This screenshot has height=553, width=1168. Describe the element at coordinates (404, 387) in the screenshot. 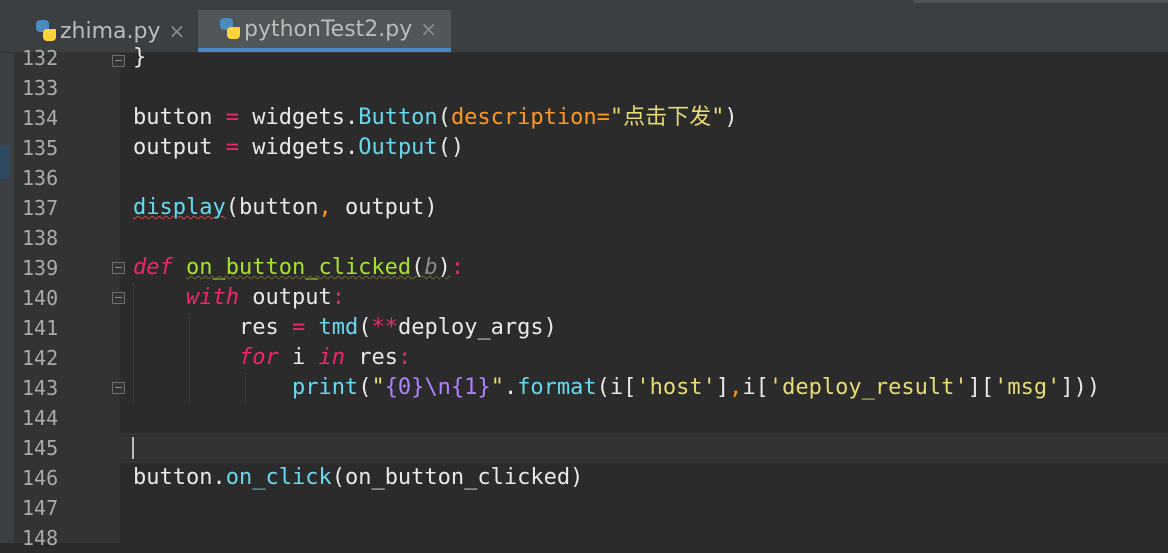

I see `format-placeholder: {0}` at that location.